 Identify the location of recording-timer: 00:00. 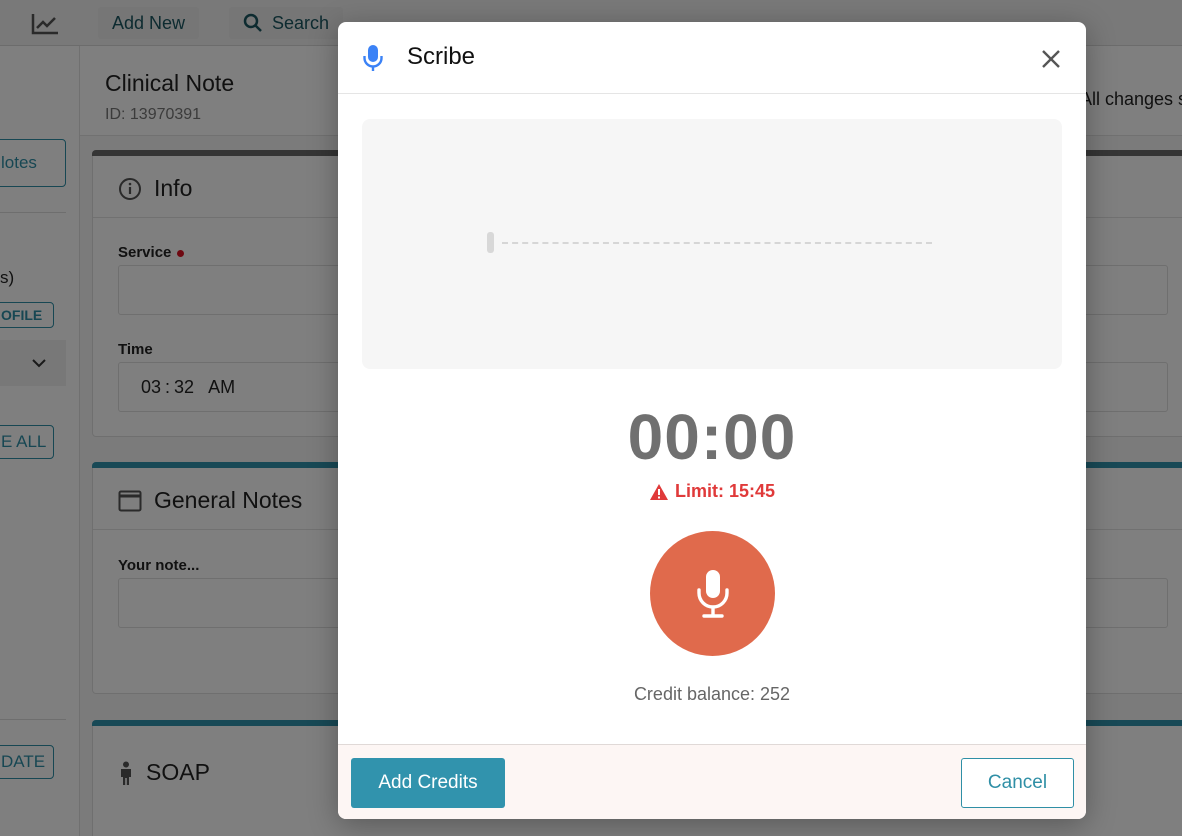
(712, 437).